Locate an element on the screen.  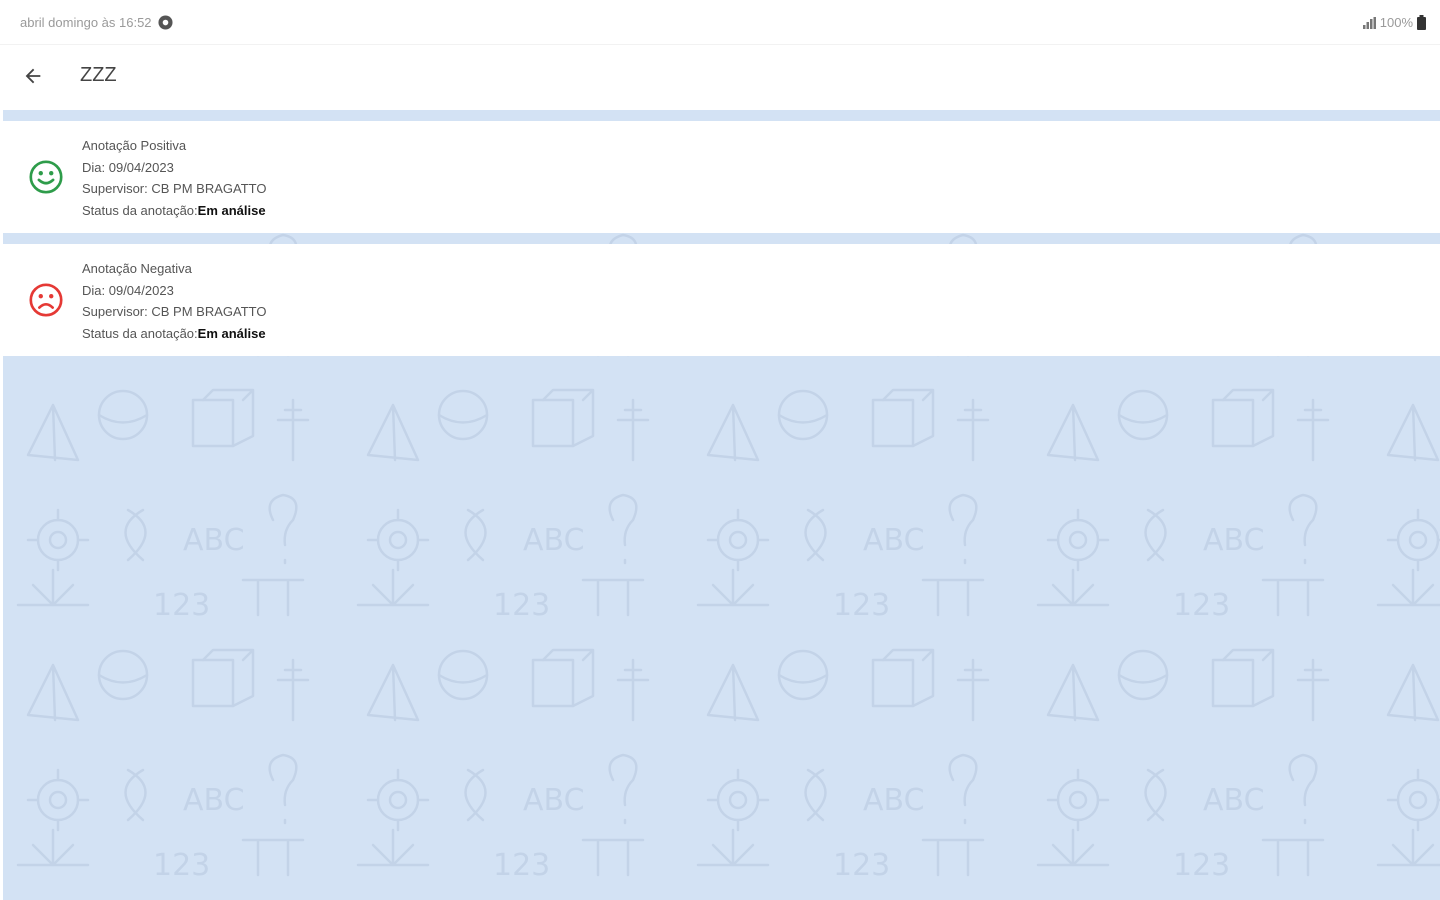
page-title: ZZZ is located at coordinates (98, 75).